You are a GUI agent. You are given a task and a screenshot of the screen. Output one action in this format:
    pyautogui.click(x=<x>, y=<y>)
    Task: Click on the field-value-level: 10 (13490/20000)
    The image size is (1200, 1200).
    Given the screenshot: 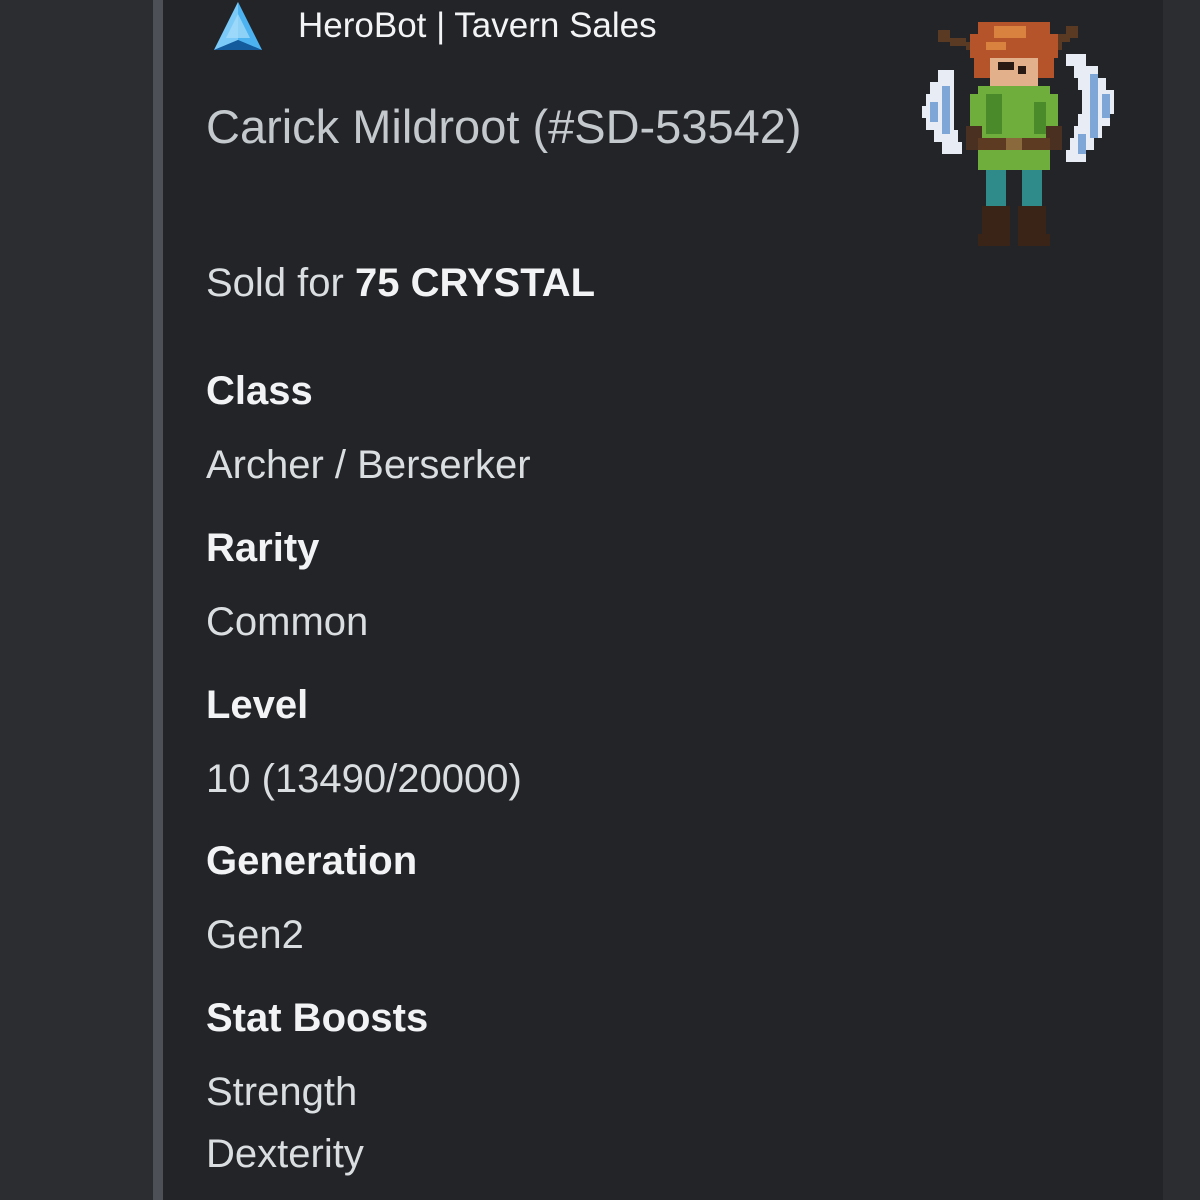 What is the action you would take?
    pyautogui.click(x=364, y=779)
    